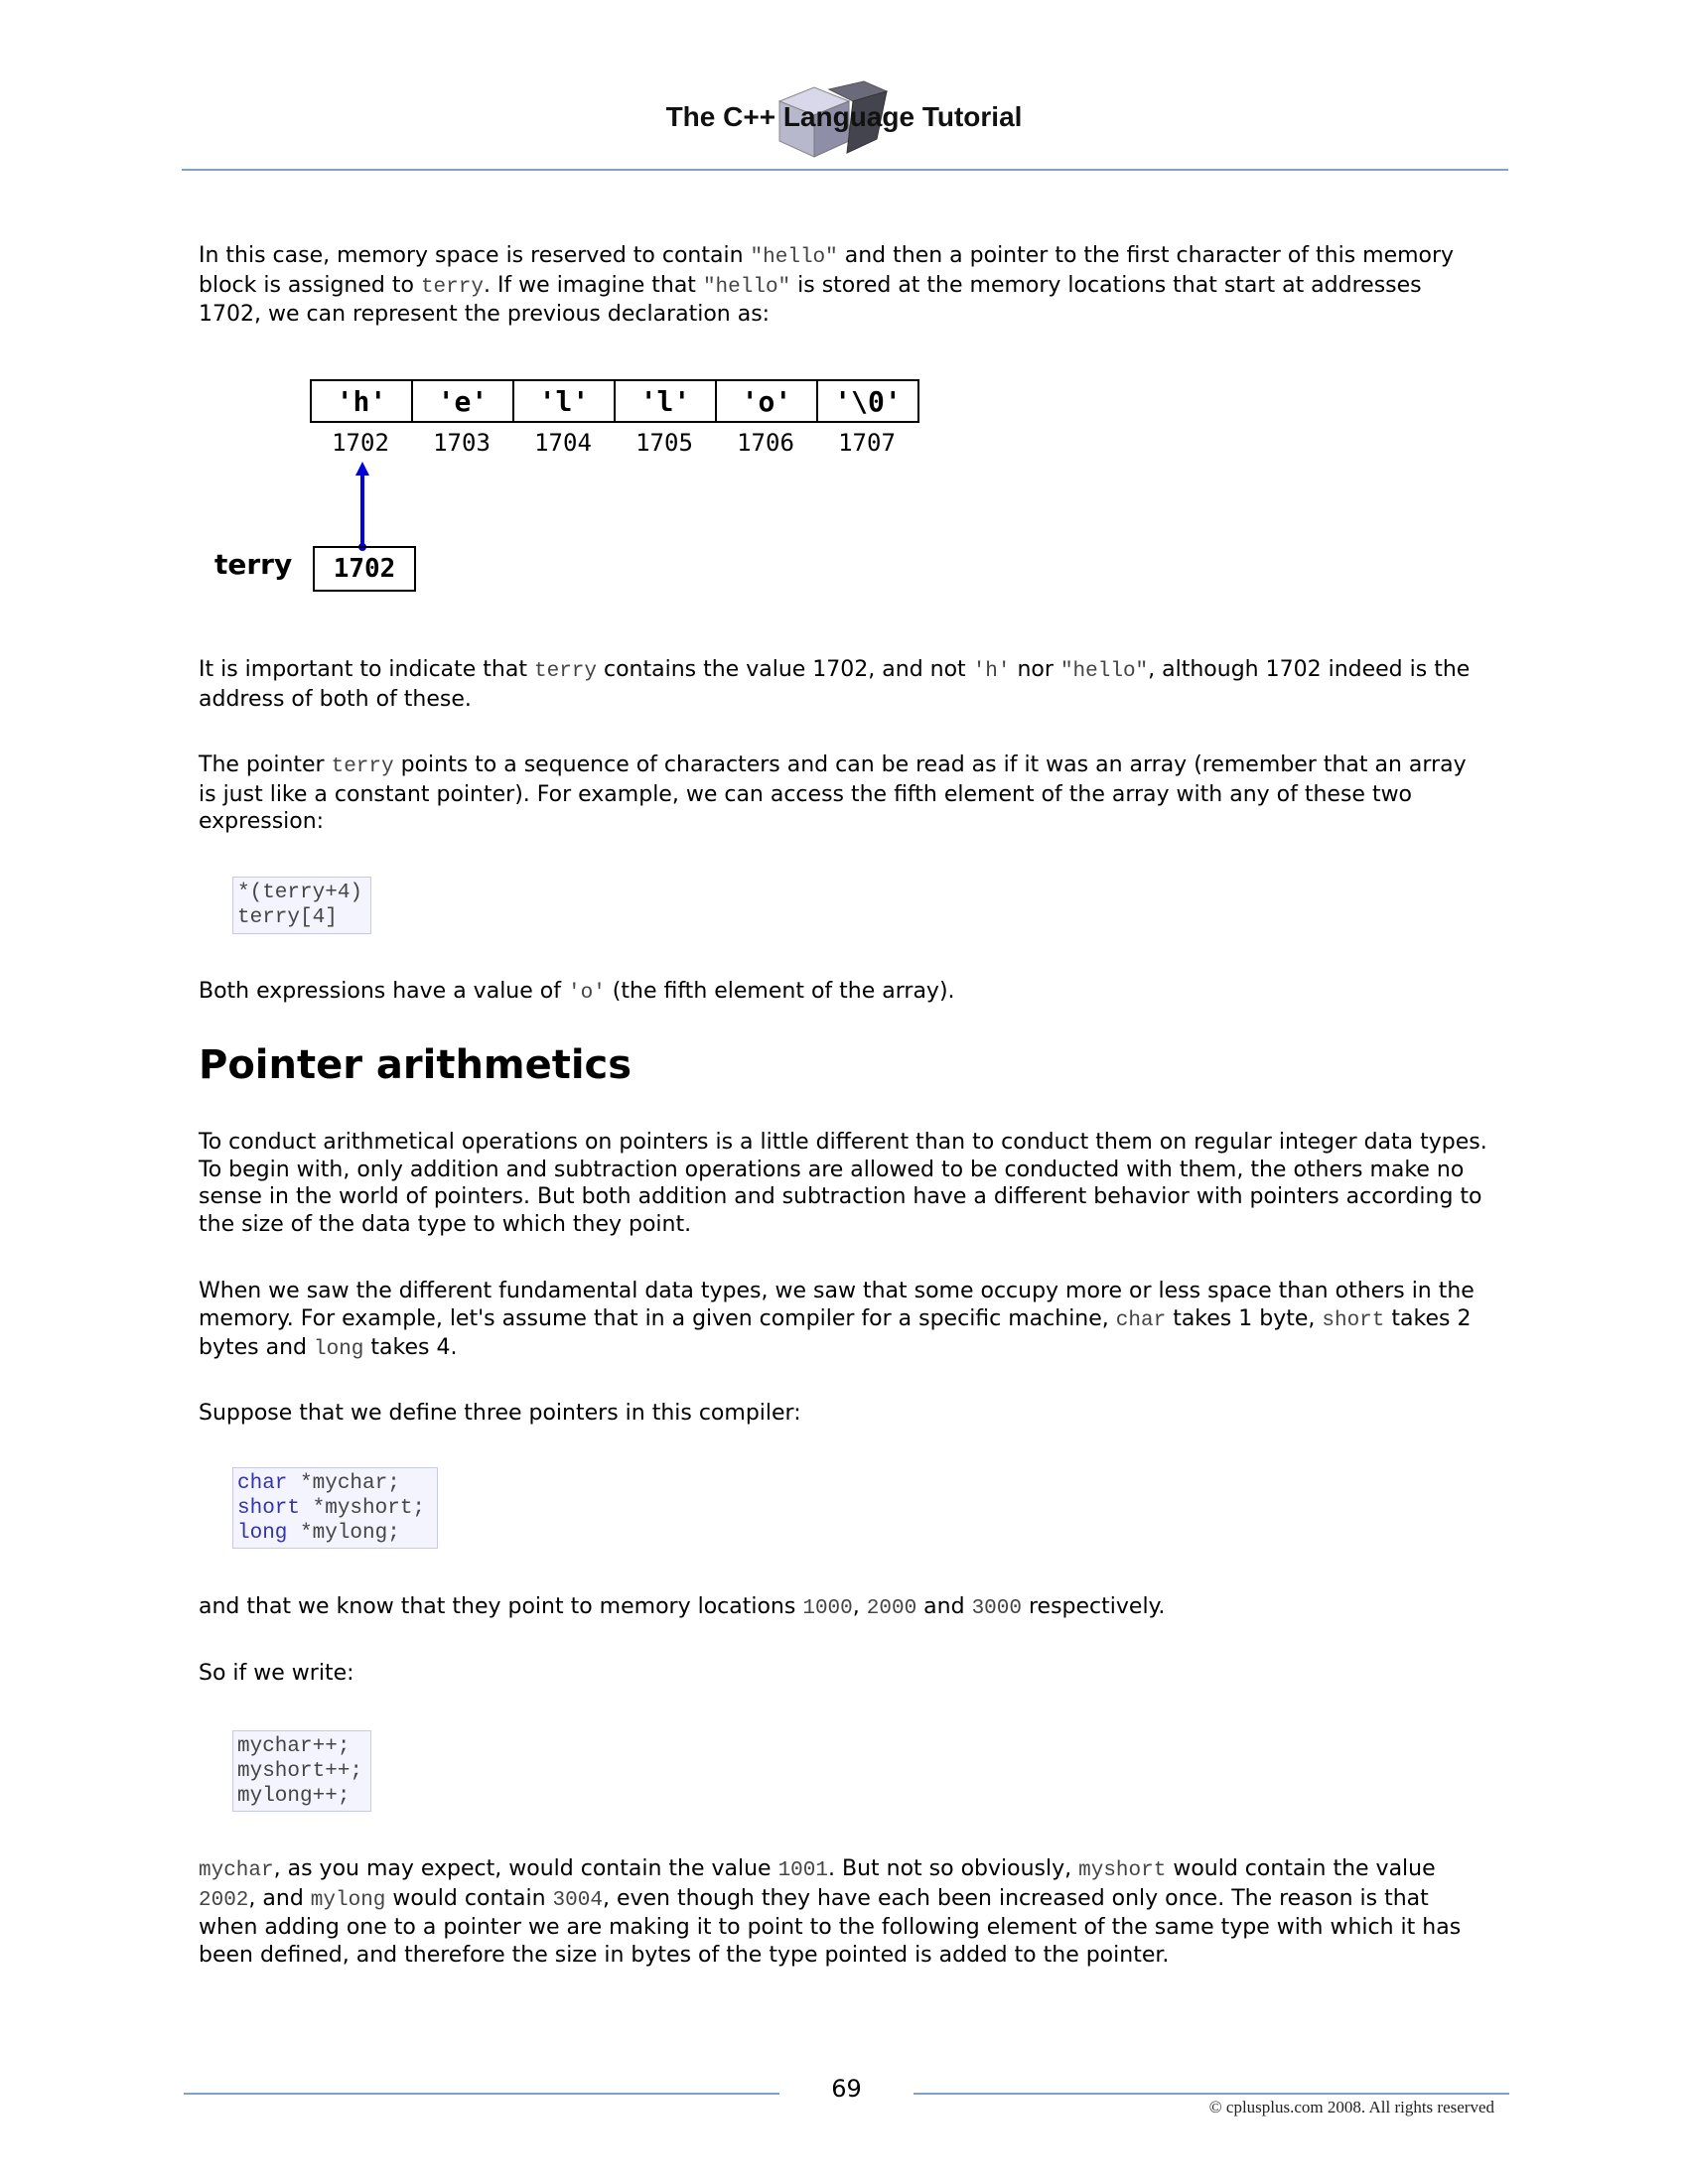 This screenshot has width=1688, height=2184. I want to click on inline-code: short, so click(1353, 1320).